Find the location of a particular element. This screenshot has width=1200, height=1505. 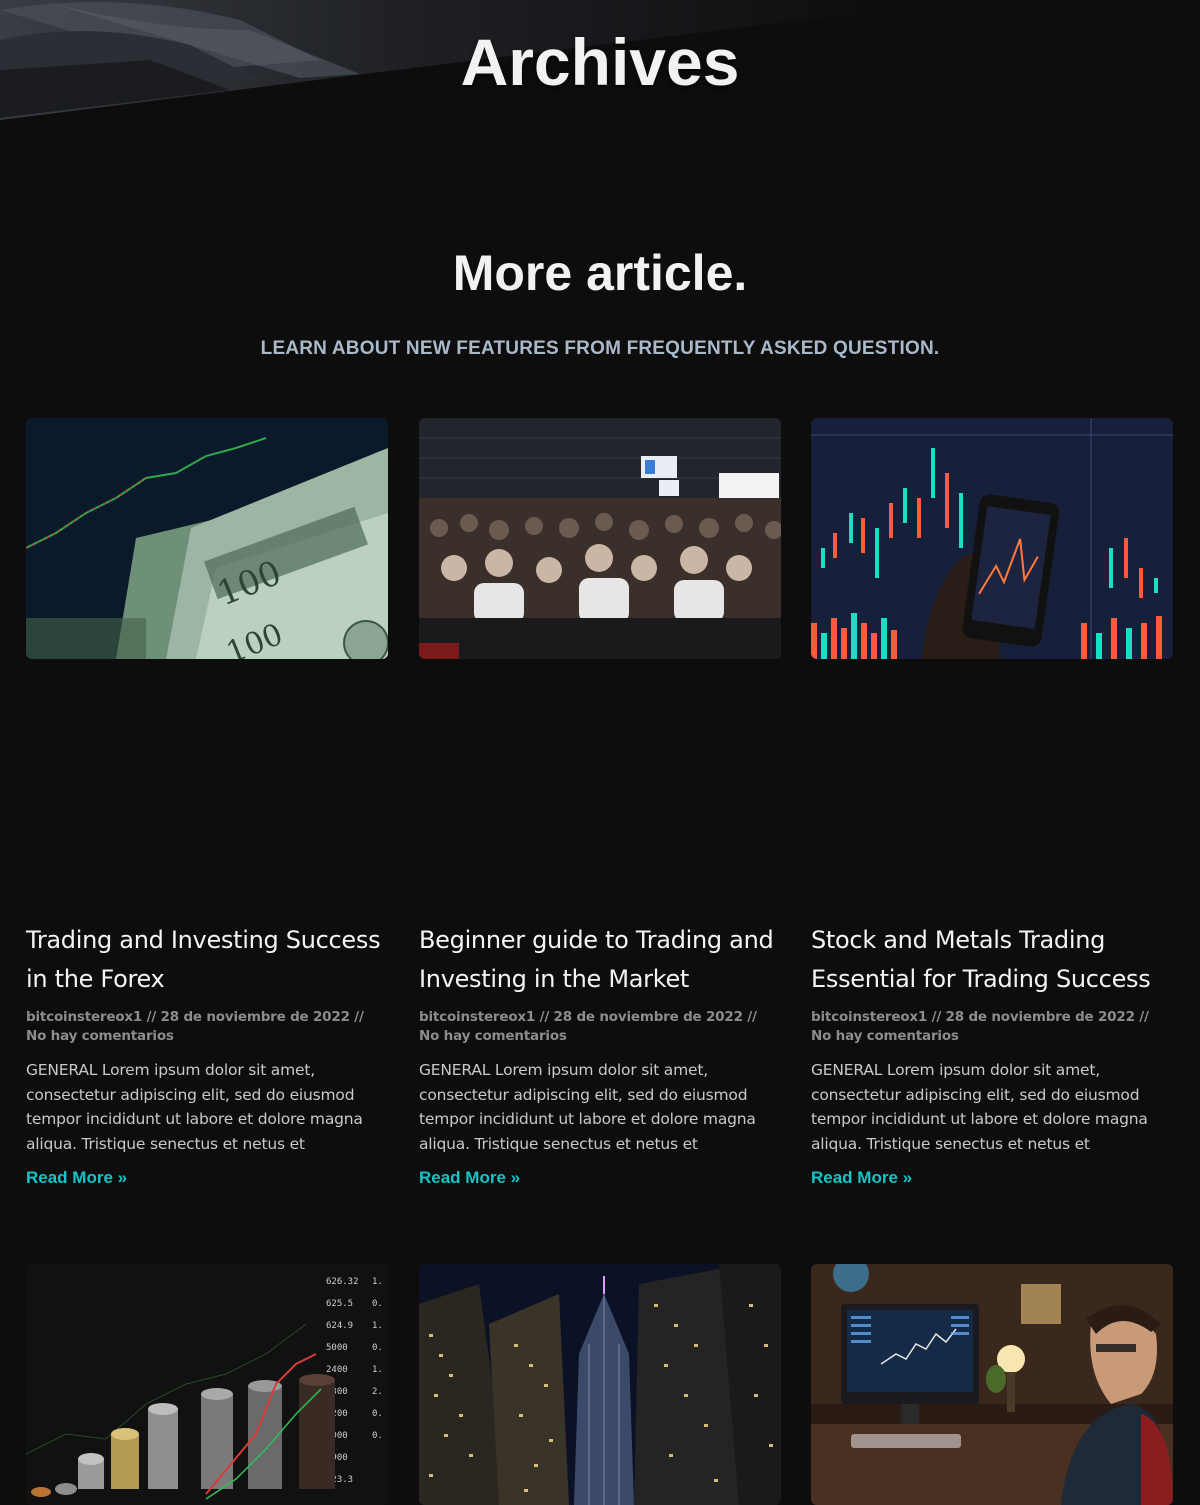

svg-text: 2. is located at coordinates (377, 1392).